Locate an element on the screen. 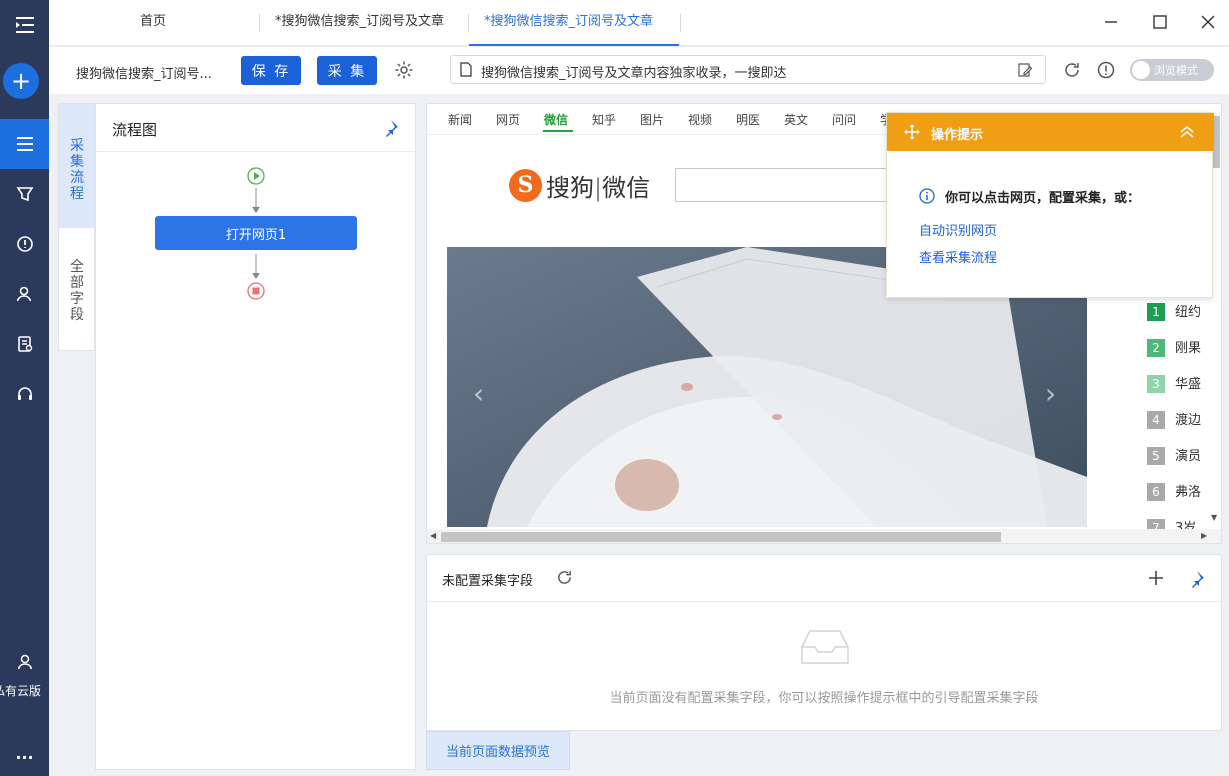 This screenshot has height=776, width=1229. tab-collect-flow-label: 采集流程 is located at coordinates (77, 170).